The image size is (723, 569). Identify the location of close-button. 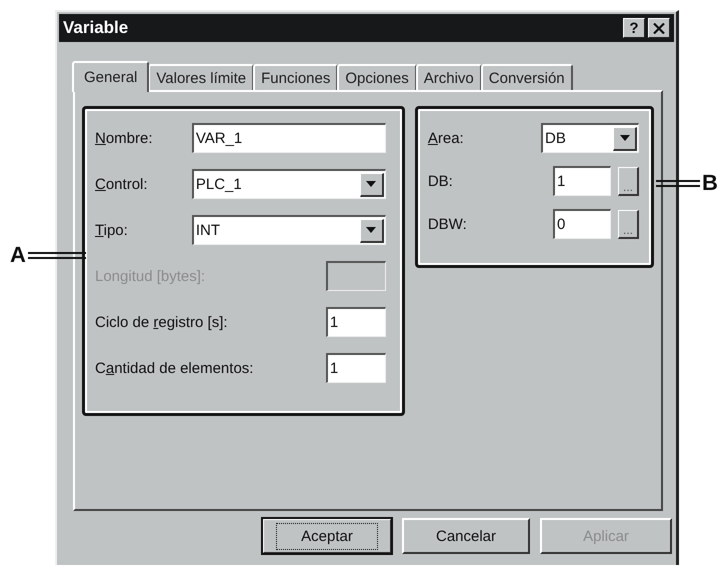
(659, 28).